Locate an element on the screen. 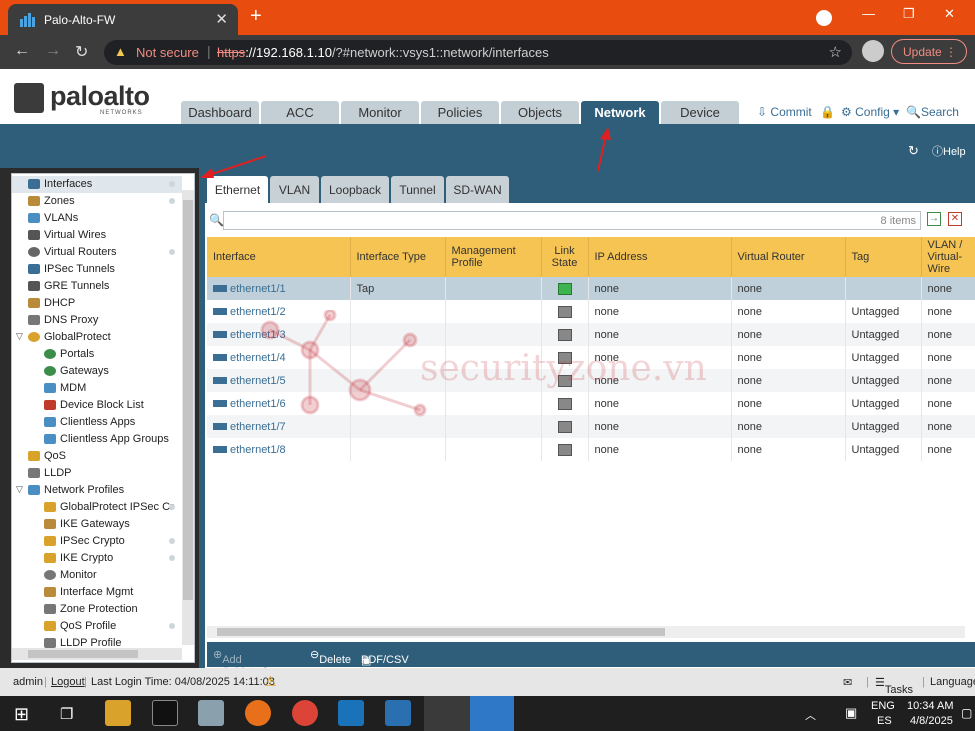 The width and height of the screenshot is (975, 731). clock-date: 4/8/2025 is located at coordinates (931, 721).